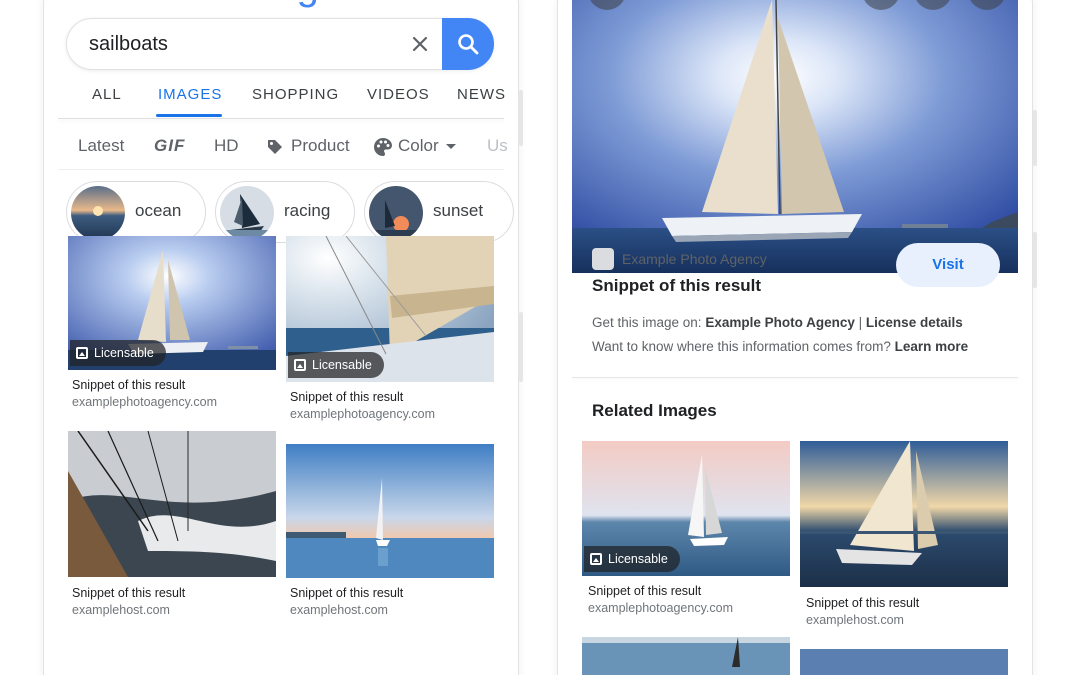  I want to click on source-name: Example Photo Agency, so click(694, 259).